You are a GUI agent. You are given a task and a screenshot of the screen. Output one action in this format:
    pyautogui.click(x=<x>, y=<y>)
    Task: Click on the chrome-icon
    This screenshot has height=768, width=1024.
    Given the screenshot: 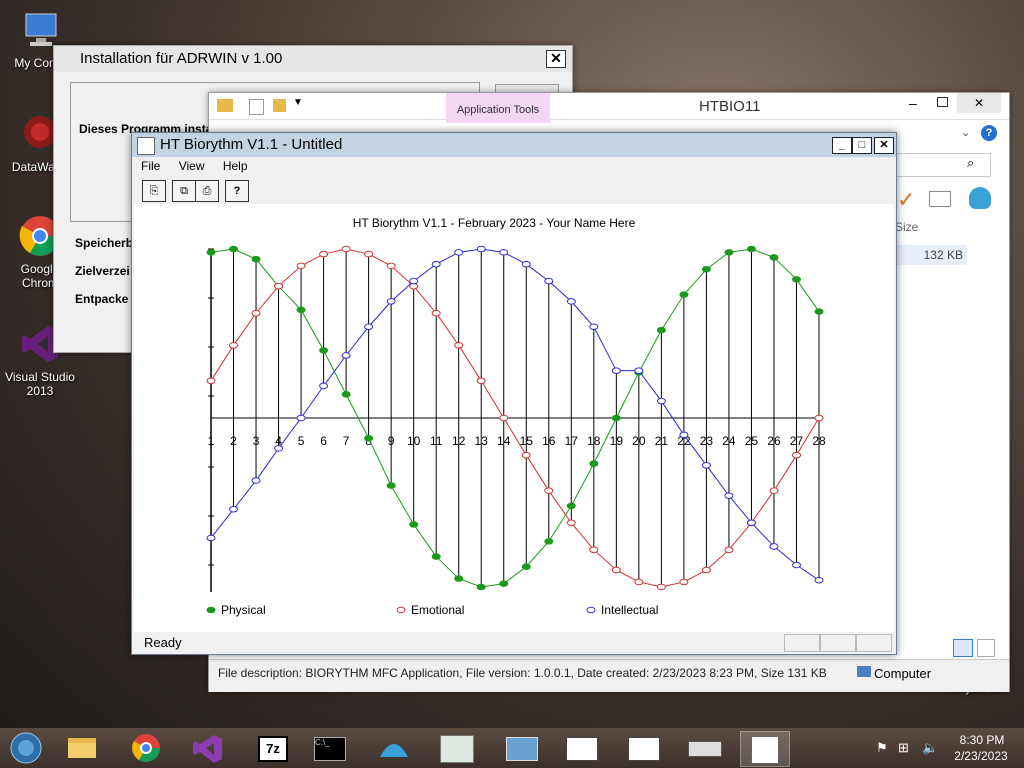 What is the action you would take?
    pyautogui.click(x=146, y=748)
    